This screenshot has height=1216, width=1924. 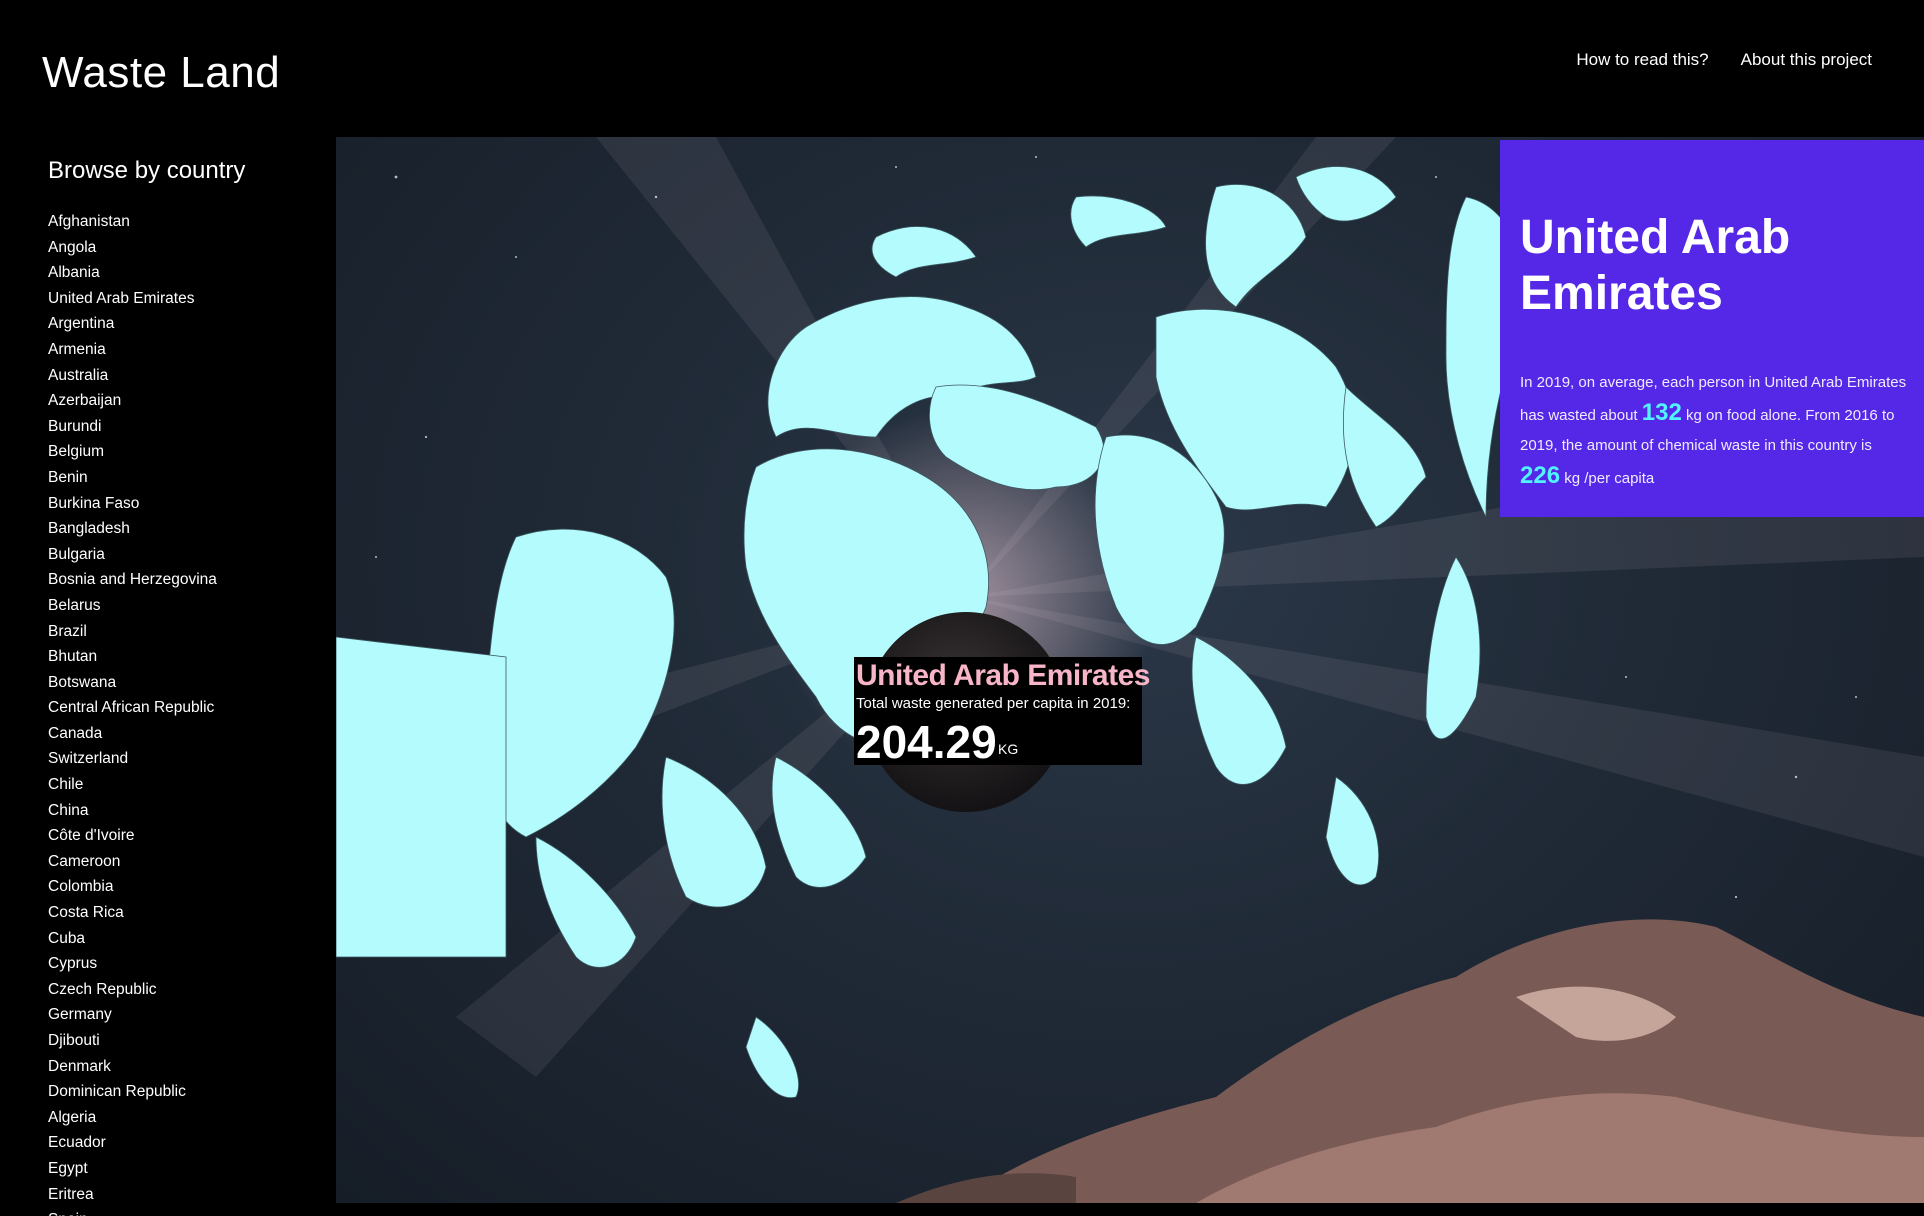 What do you see at coordinates (132, 734) in the screenshot?
I see `country-item: Canada` at bounding box center [132, 734].